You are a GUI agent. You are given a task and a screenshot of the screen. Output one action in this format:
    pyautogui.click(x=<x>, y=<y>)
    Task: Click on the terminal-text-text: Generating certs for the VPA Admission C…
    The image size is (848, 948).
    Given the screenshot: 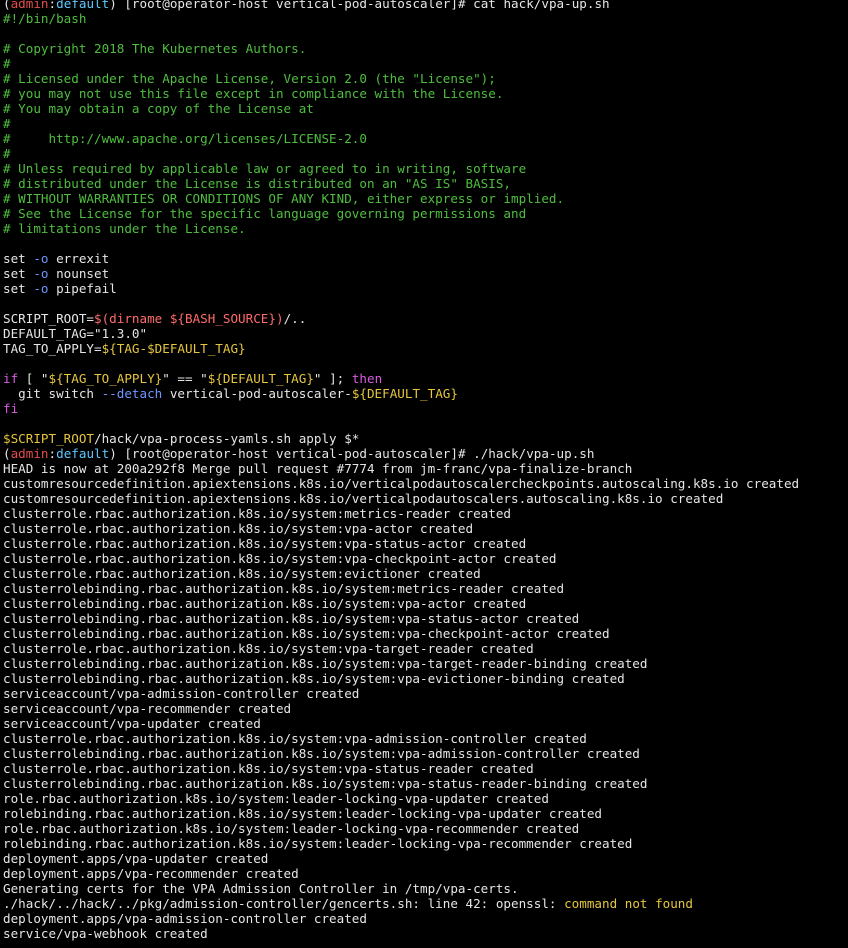 What is the action you would take?
    pyautogui.click(x=261, y=888)
    